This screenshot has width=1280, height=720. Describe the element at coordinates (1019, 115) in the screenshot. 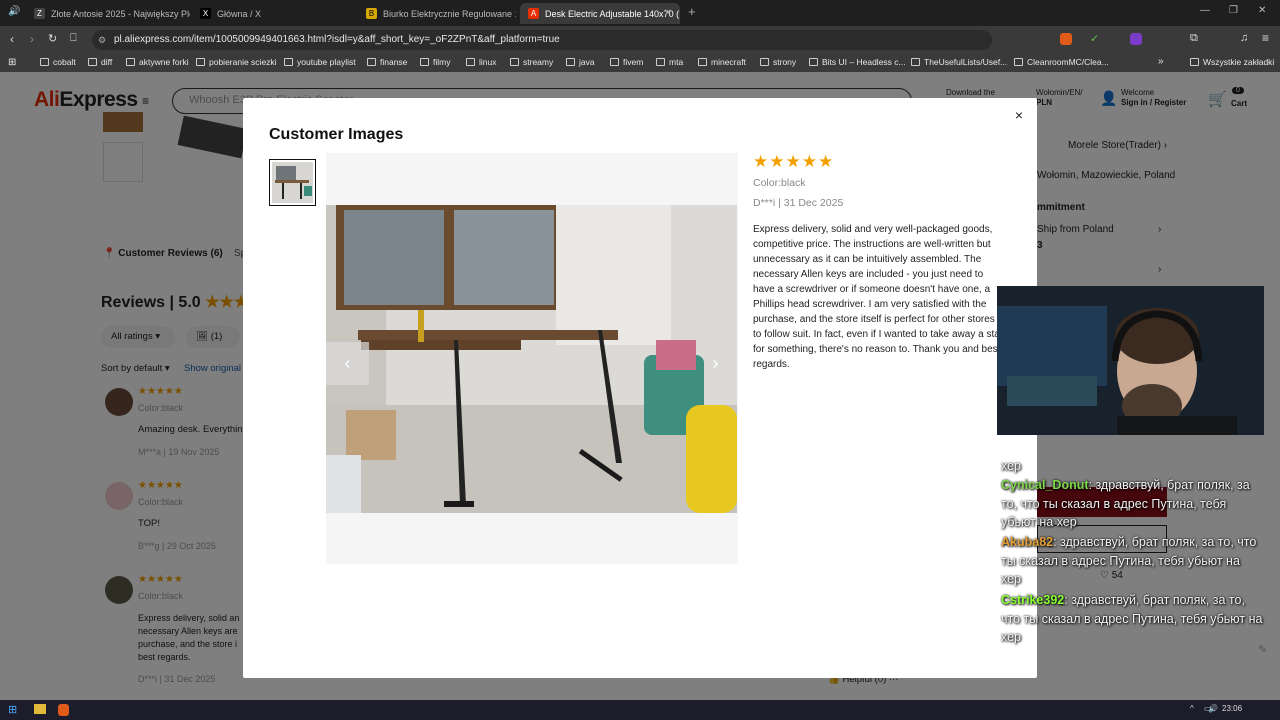

I see `close-modal-button: ×` at that location.